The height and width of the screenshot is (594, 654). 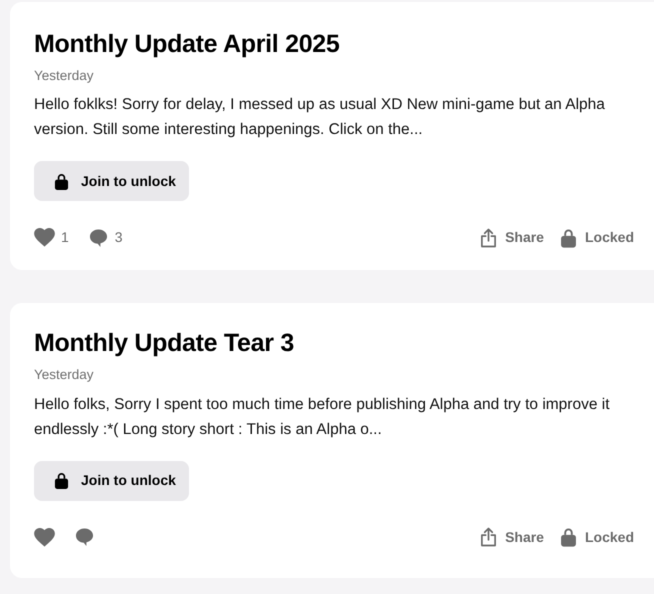 I want to click on post-title: Monthly Update Tear 3, so click(x=334, y=343).